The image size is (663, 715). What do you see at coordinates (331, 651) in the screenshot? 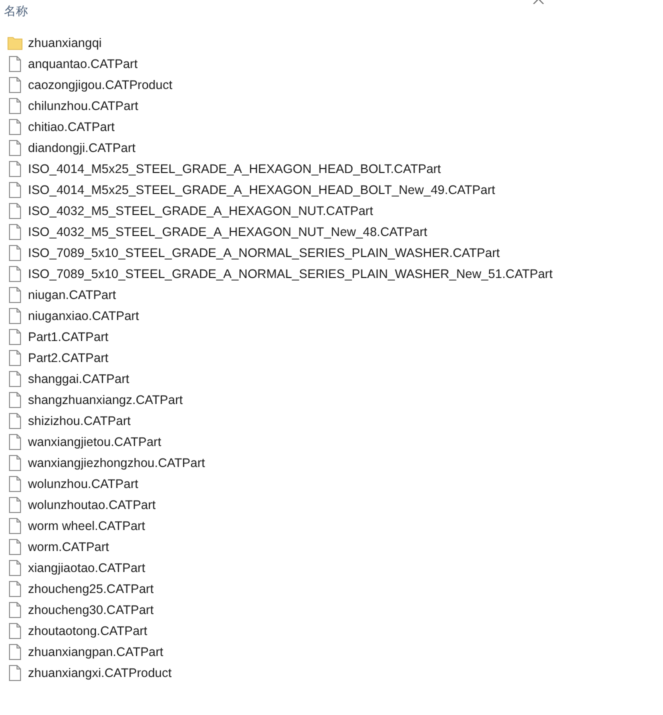
I see `file-item: zhuanxiangpan.CATPart` at bounding box center [331, 651].